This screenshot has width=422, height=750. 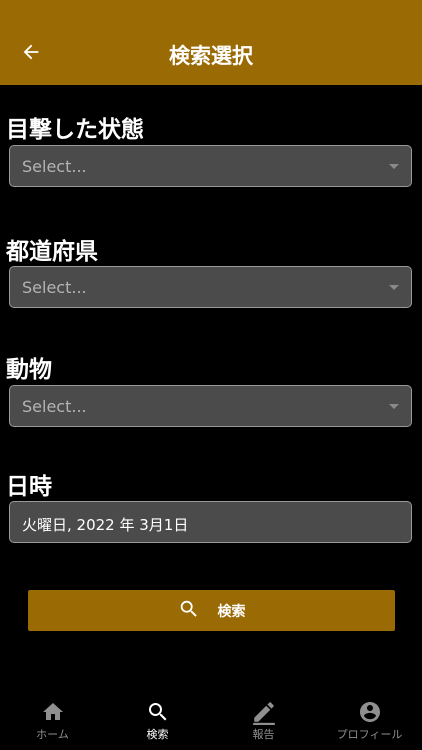 I want to click on prefecture-label: 都道府県, so click(x=52, y=252).